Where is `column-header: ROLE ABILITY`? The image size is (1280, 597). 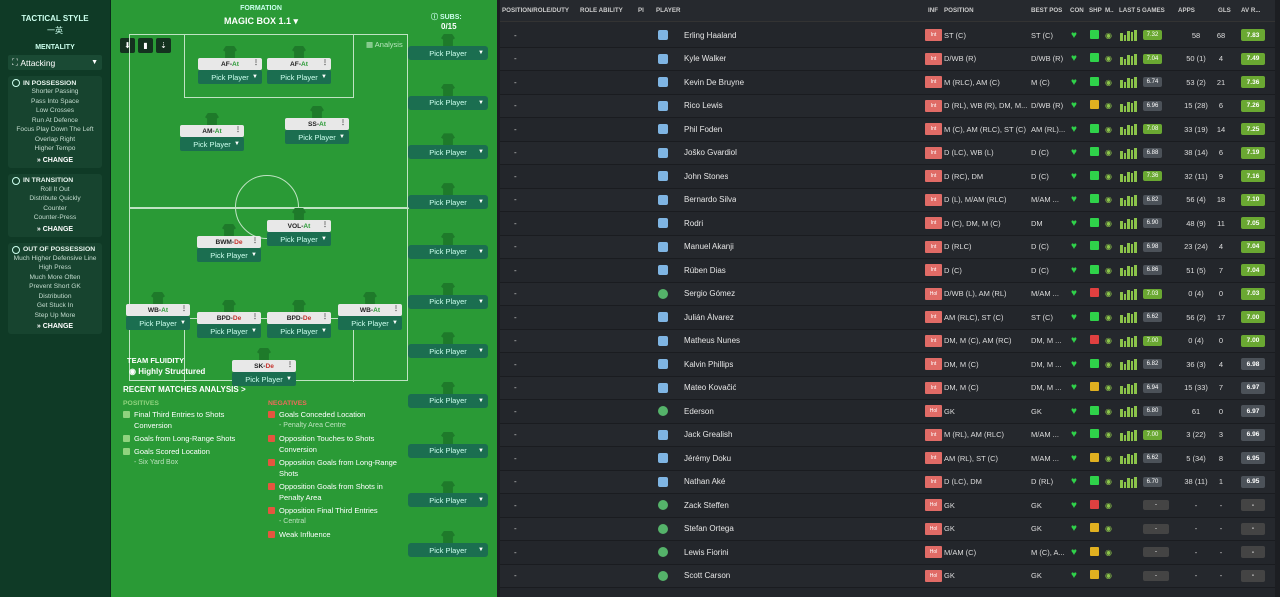
column-header: ROLE ABILITY is located at coordinates (601, 10).